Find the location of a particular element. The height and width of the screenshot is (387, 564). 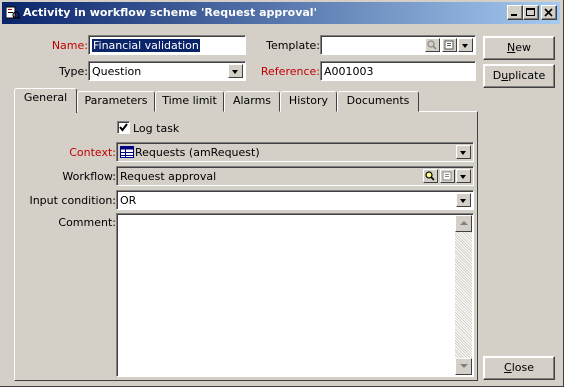

tab-general: General is located at coordinates (45, 100).